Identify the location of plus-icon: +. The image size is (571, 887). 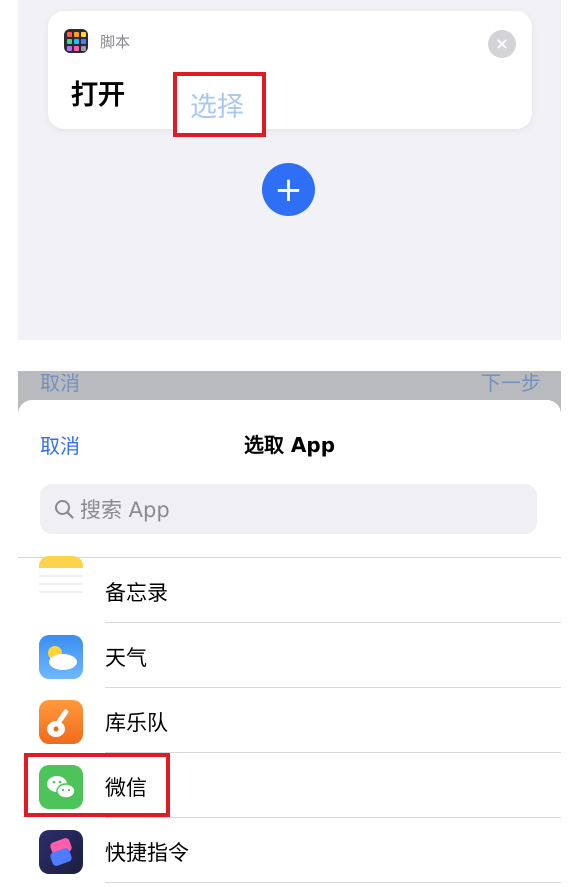
(288, 189).